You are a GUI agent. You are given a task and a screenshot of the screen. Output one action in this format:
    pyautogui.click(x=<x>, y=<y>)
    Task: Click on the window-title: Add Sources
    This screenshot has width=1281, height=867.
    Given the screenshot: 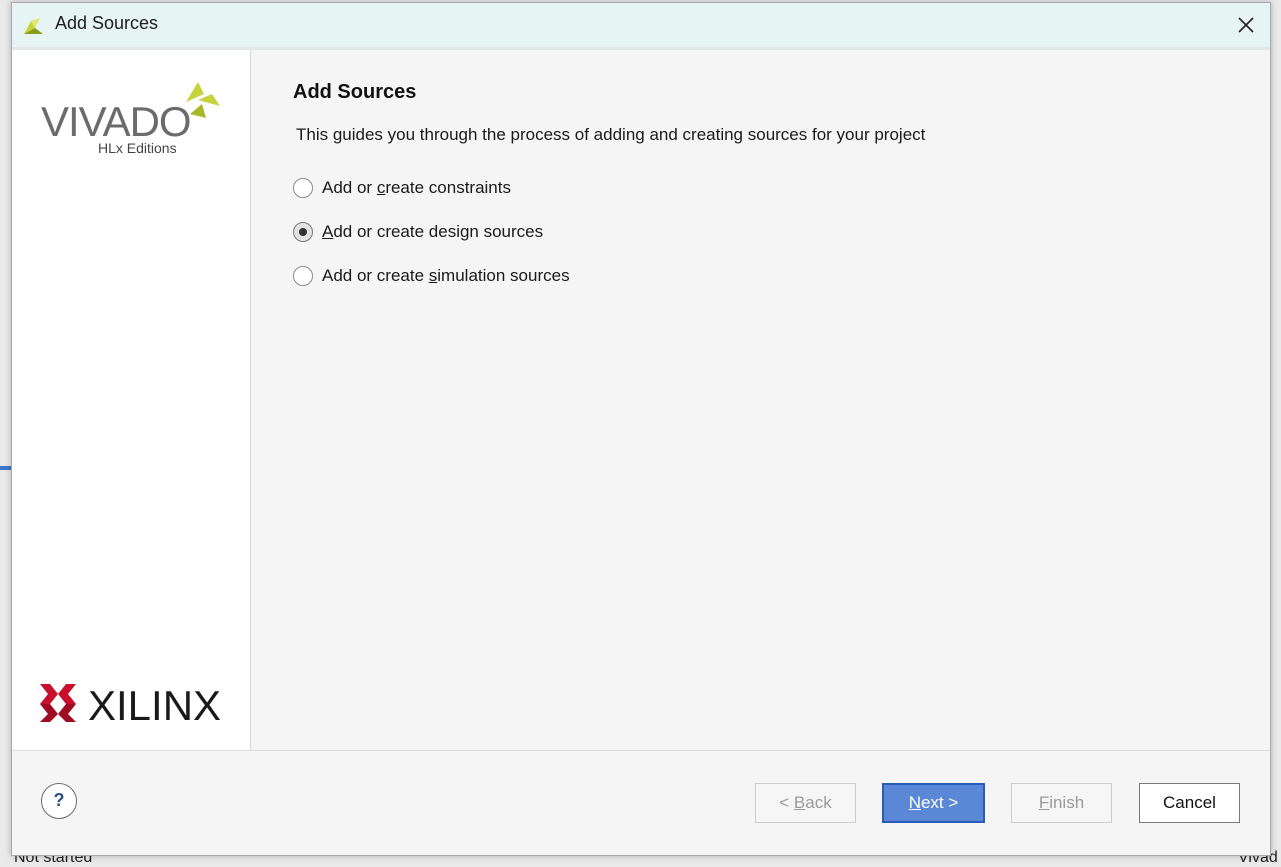 What is the action you would take?
    pyautogui.click(x=107, y=23)
    